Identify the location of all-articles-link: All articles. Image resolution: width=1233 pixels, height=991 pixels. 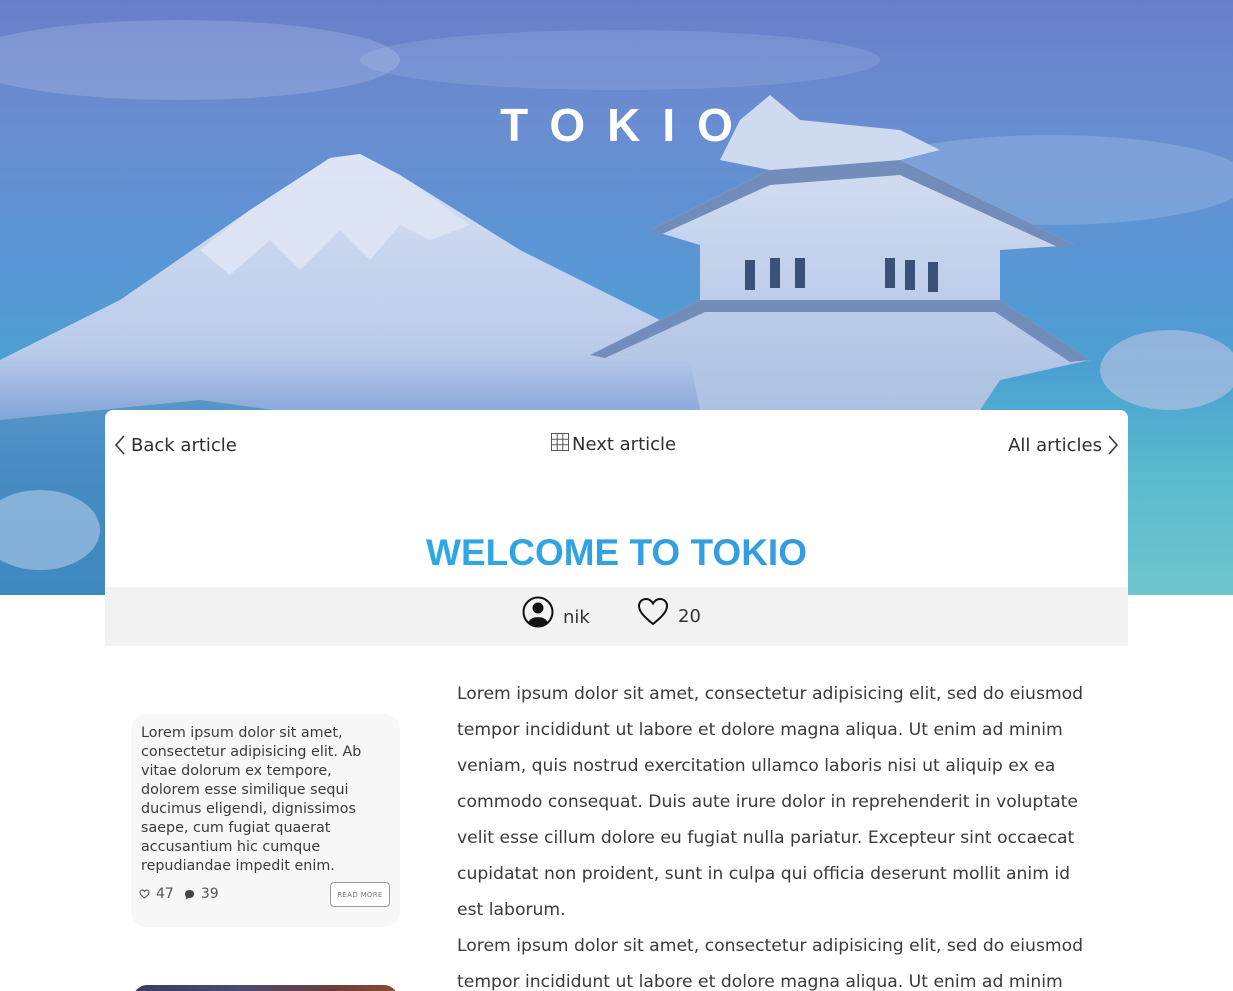
(1064, 445).